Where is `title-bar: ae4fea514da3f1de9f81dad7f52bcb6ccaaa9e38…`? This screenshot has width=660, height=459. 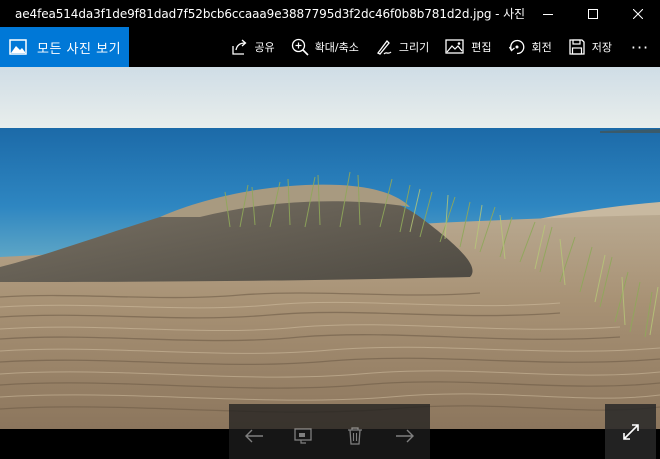
title-bar: ae4fea514da3f1de9f81dad7f52bcb6ccaaa9e38… is located at coordinates (330, 13).